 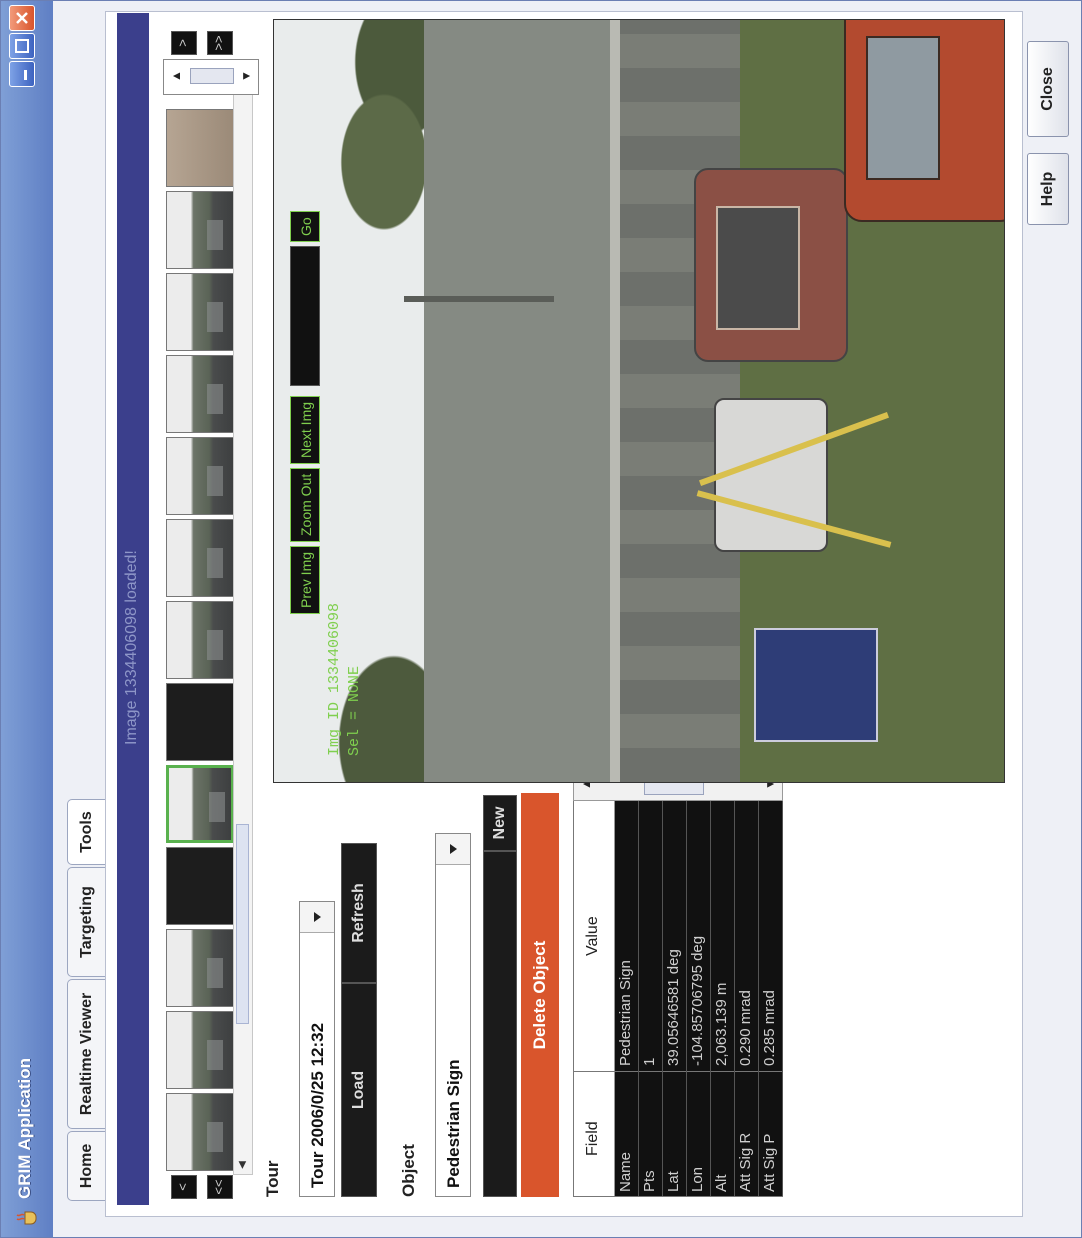 I want to click on minimize-icon, so click(x=25, y=75).